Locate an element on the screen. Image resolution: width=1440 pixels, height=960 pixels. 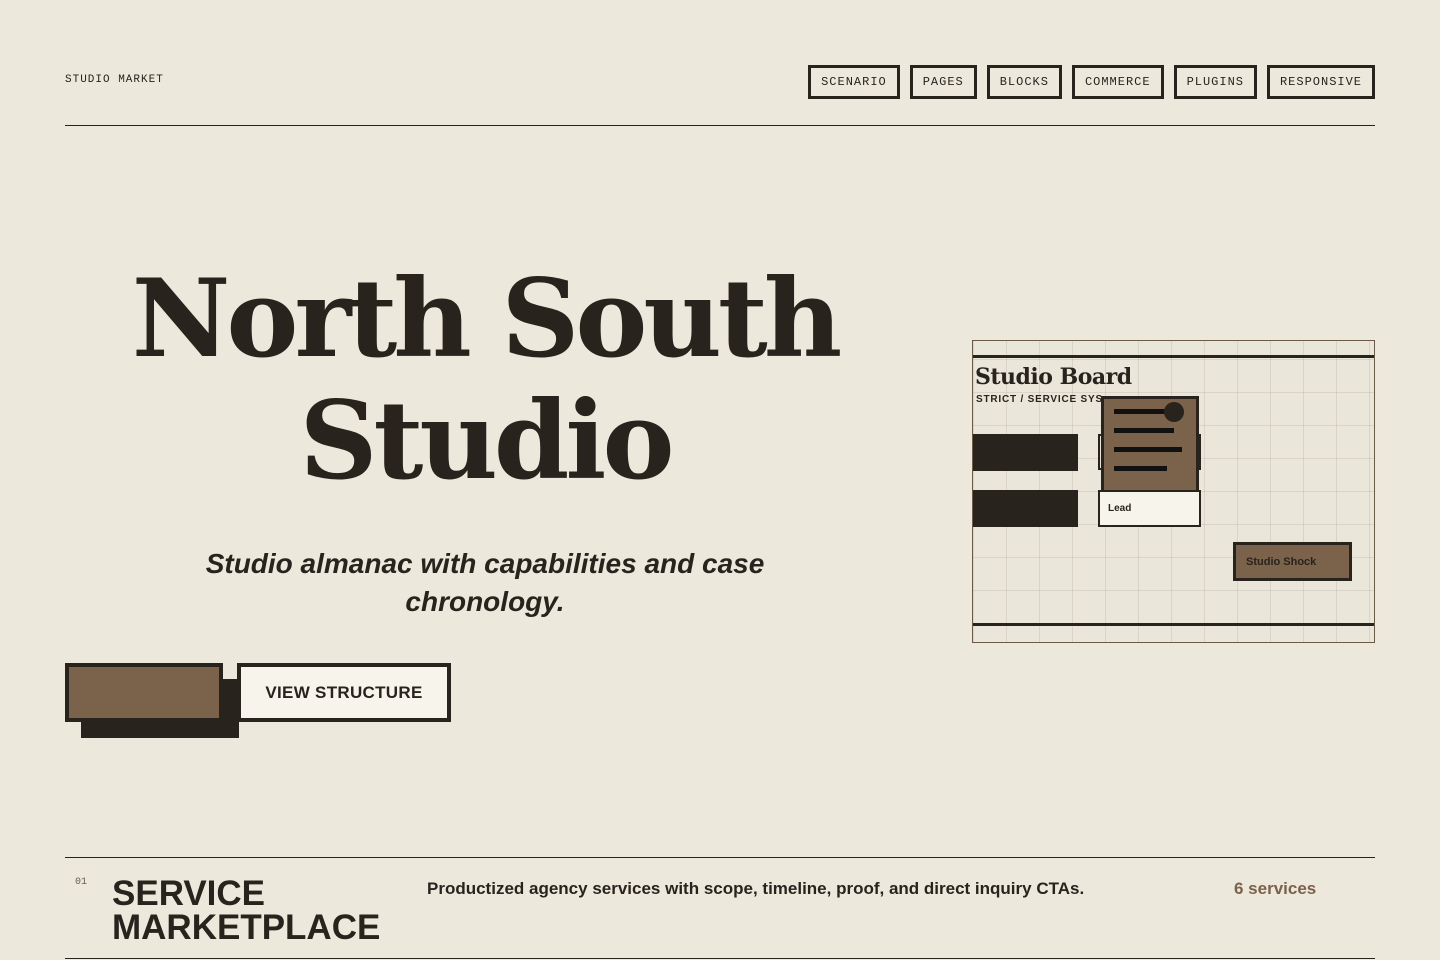
section-count: 6 services is located at coordinates (1275, 888).